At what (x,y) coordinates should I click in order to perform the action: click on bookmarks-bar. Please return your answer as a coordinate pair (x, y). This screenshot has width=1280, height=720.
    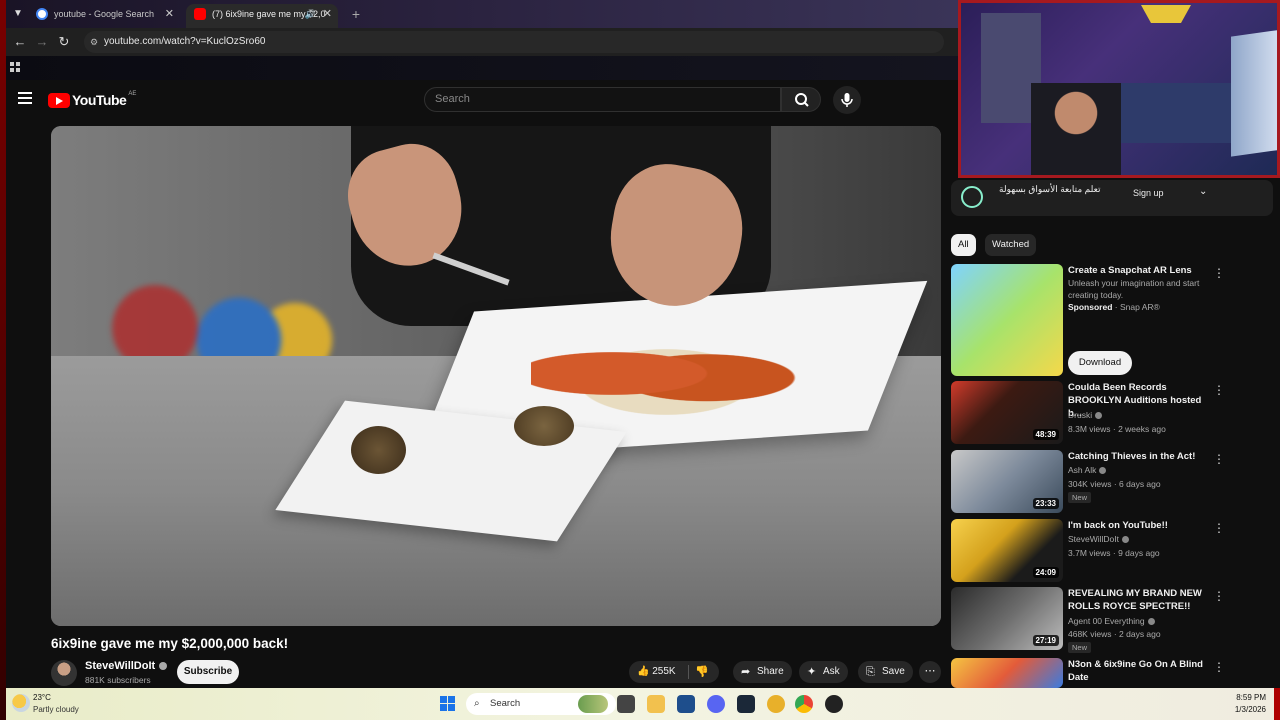
    Looking at the image, I should click on (482, 68).